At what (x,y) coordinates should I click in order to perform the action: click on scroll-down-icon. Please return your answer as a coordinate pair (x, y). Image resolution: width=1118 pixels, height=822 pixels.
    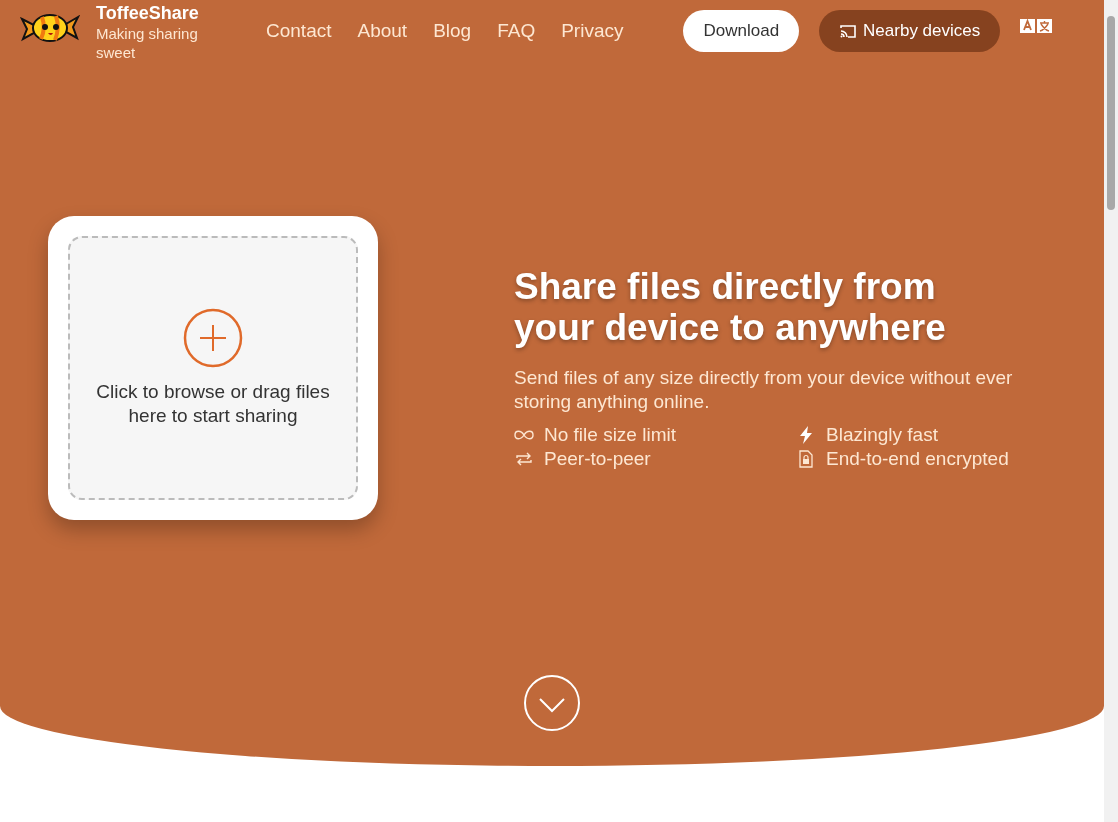
    Looking at the image, I should click on (552, 703).